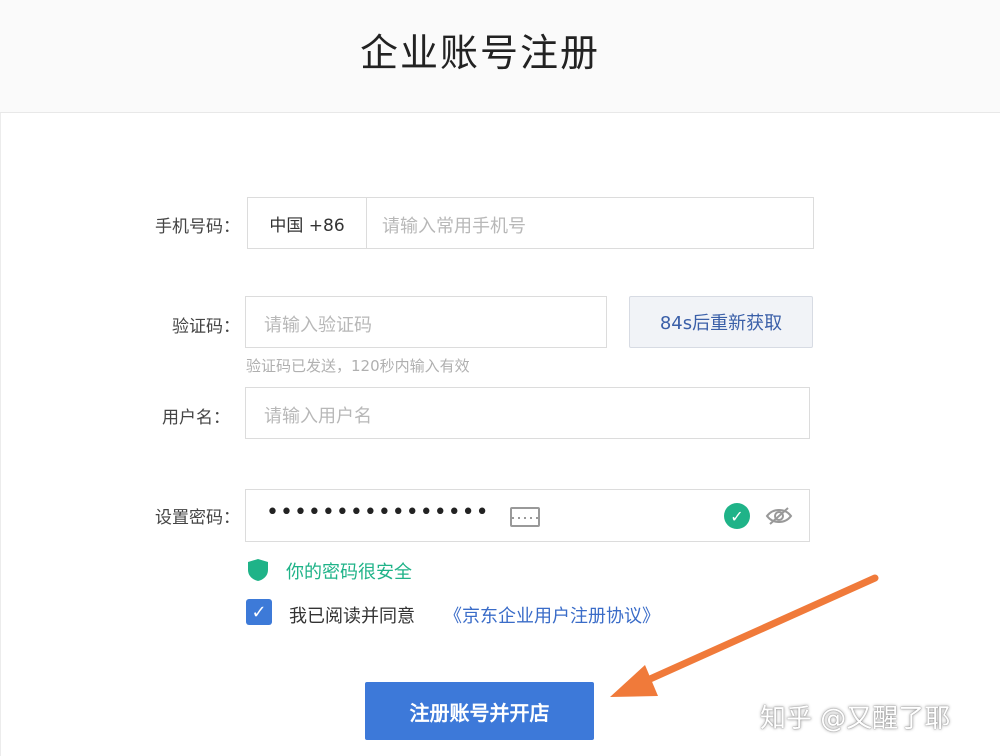  Describe the element at coordinates (426, 322) in the screenshot. I see `code-input: 请输入验证码` at that location.